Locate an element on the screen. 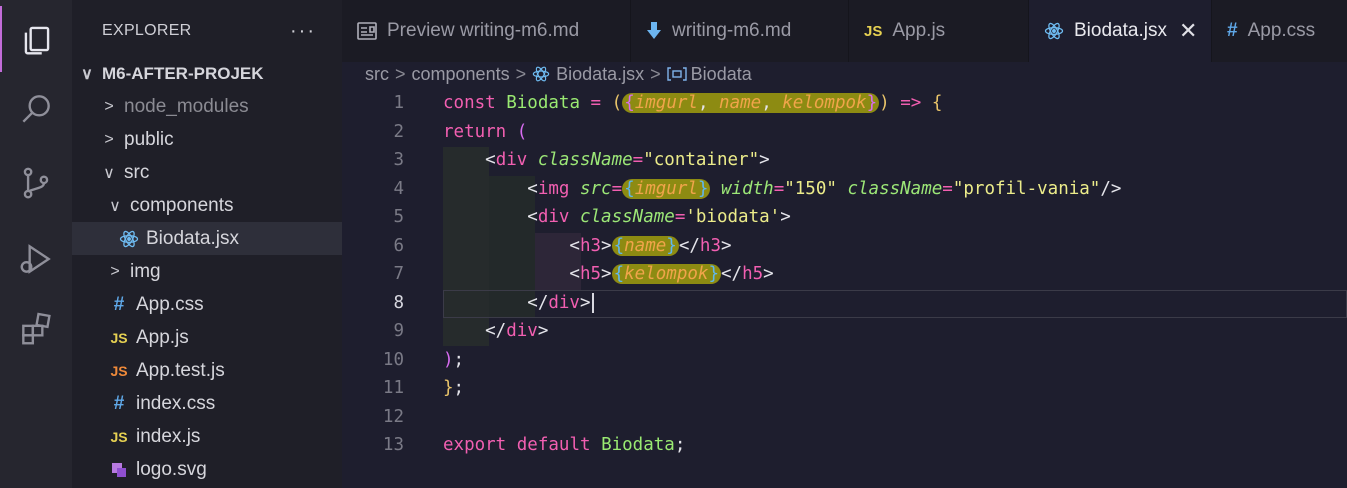 The height and width of the screenshot is (488, 1347). tab-label: Preview writing-m6.md is located at coordinates (483, 30).